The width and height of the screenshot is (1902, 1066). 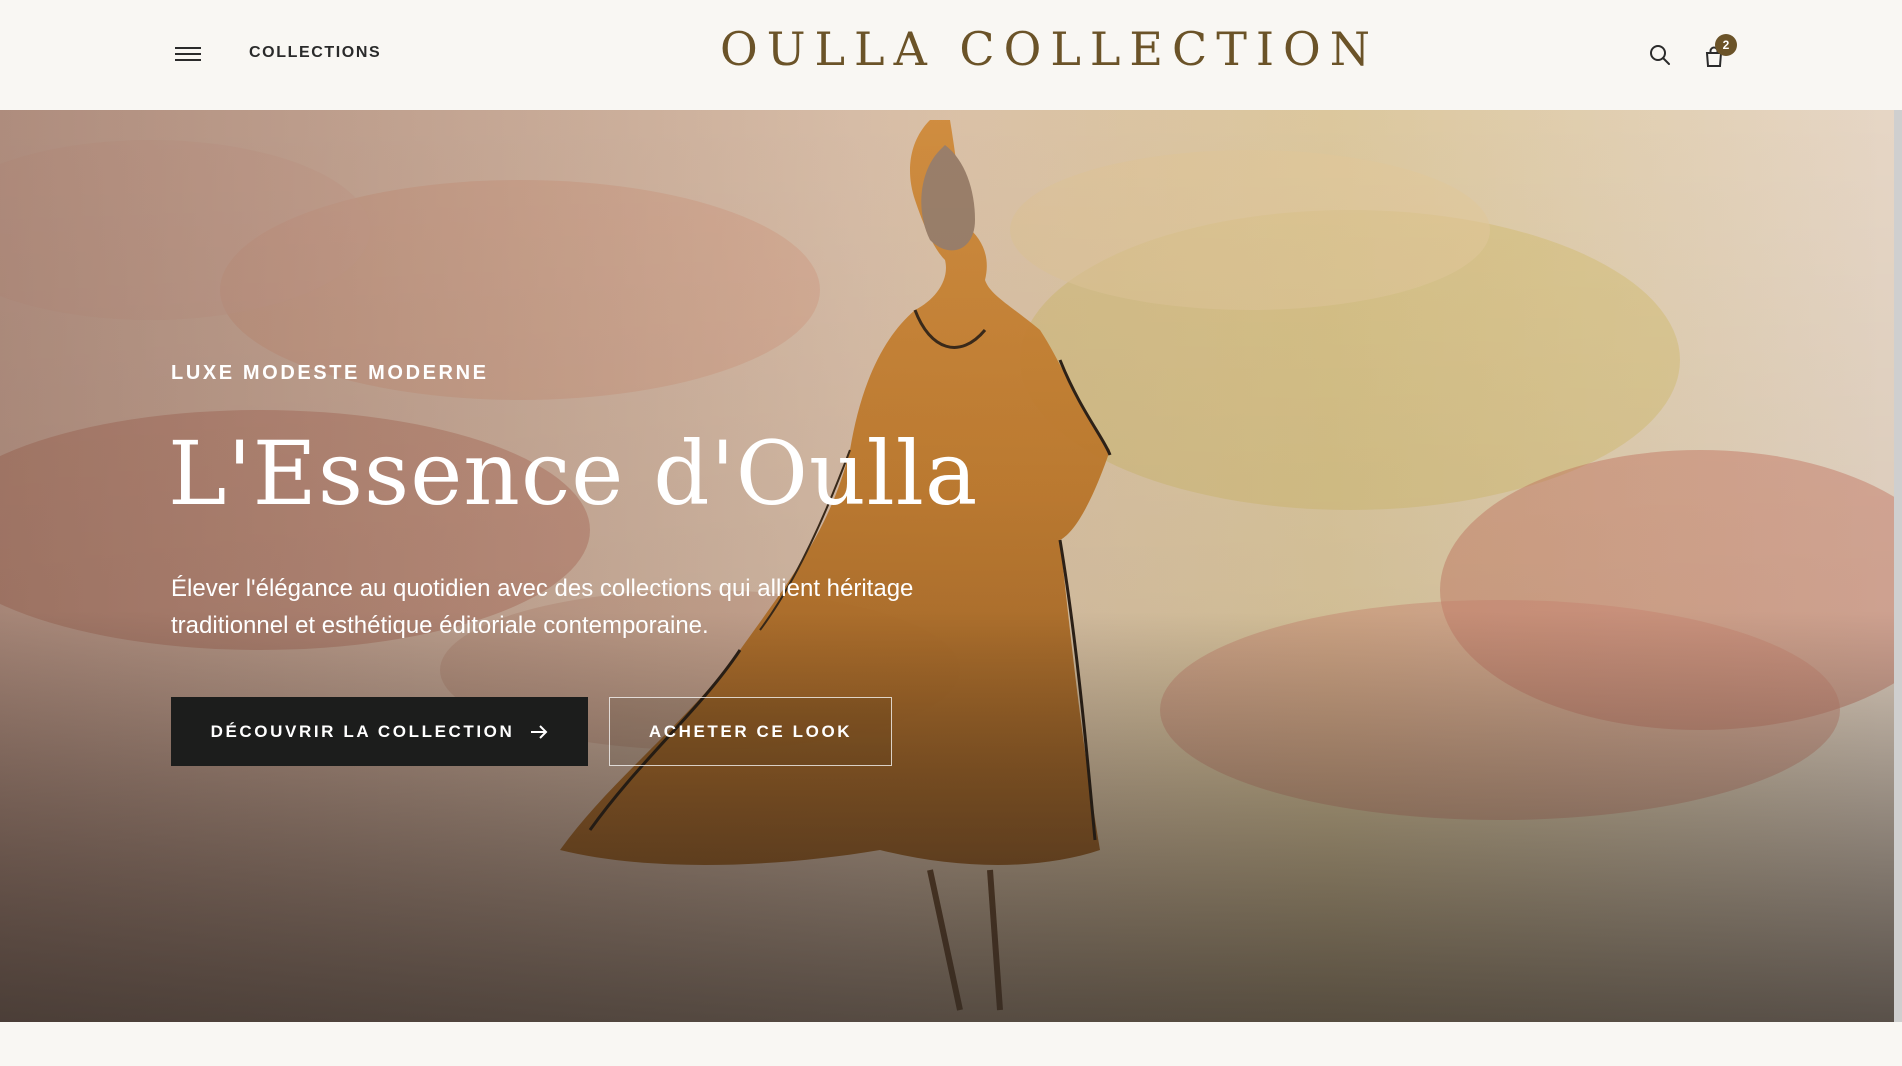 What do you see at coordinates (315, 53) in the screenshot?
I see `nav-collections-link: COLLECTIONS` at bounding box center [315, 53].